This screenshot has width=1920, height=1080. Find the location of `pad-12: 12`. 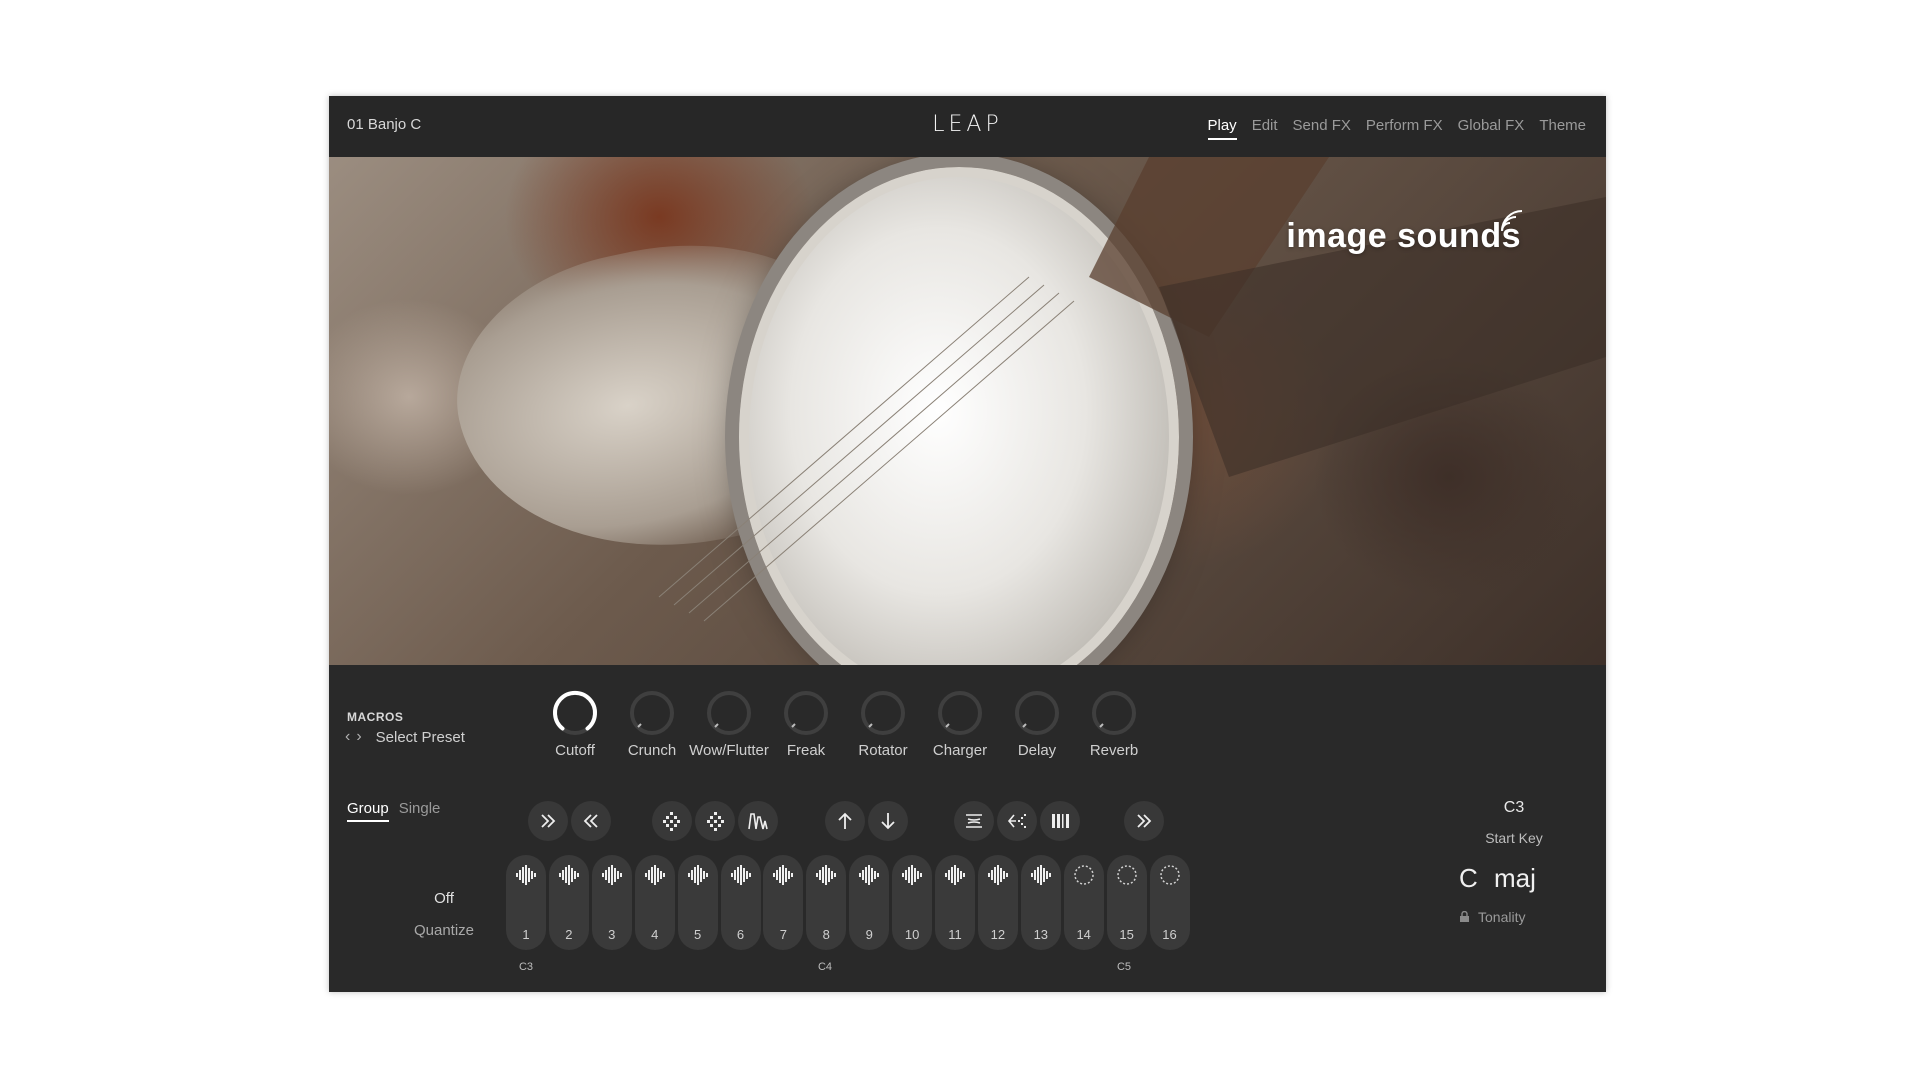

pad-12: 12 is located at coordinates (997, 902).